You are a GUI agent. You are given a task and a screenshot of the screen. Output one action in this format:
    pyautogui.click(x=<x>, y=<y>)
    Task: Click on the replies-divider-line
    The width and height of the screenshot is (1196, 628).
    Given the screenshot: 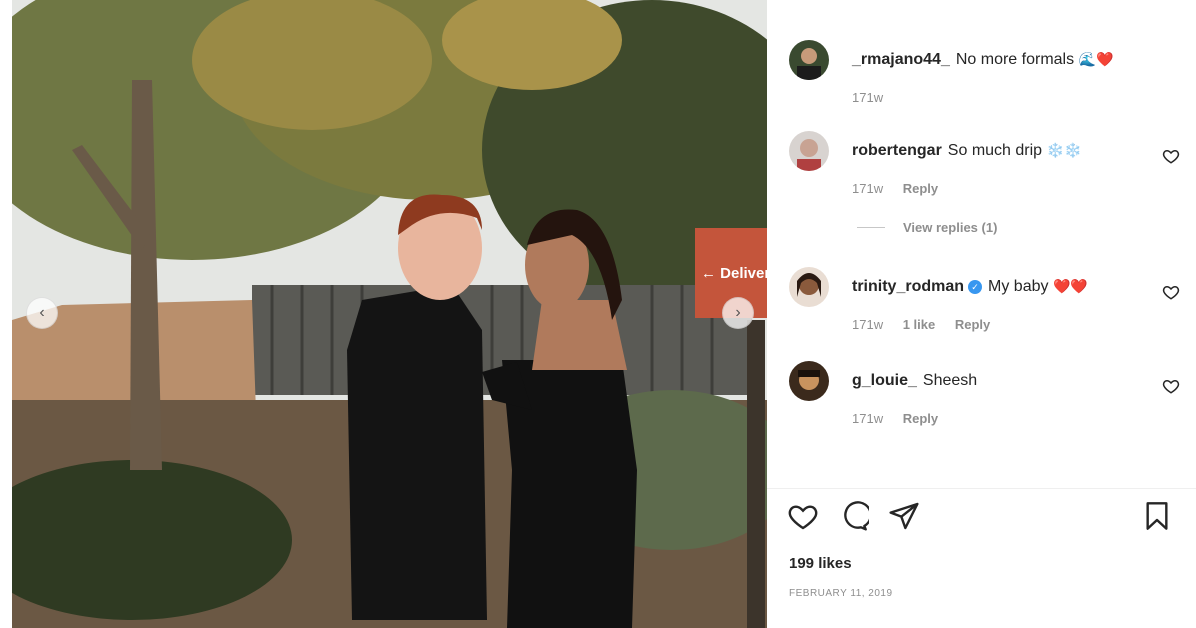 What is the action you would take?
    pyautogui.click(x=871, y=227)
    